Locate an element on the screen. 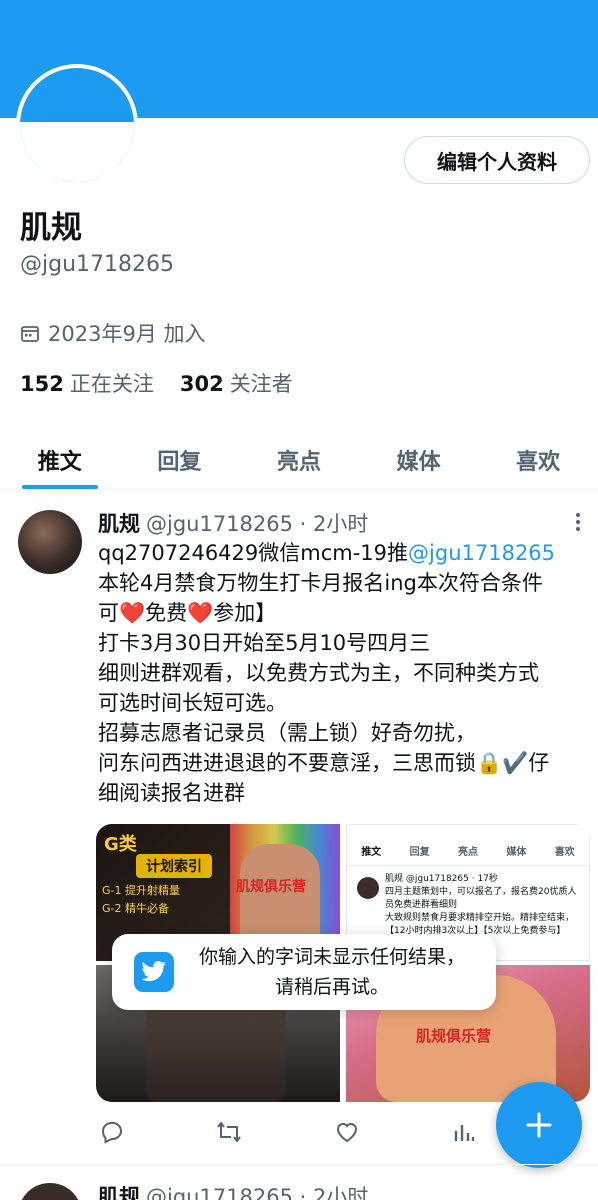  following-count: 152 is located at coordinates (42, 384).